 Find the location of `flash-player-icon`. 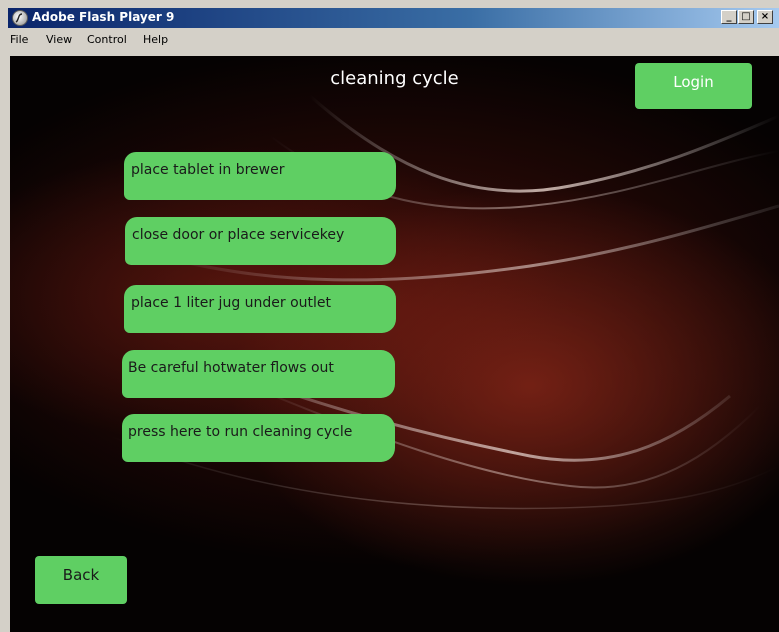

flash-player-icon is located at coordinates (20, 18).